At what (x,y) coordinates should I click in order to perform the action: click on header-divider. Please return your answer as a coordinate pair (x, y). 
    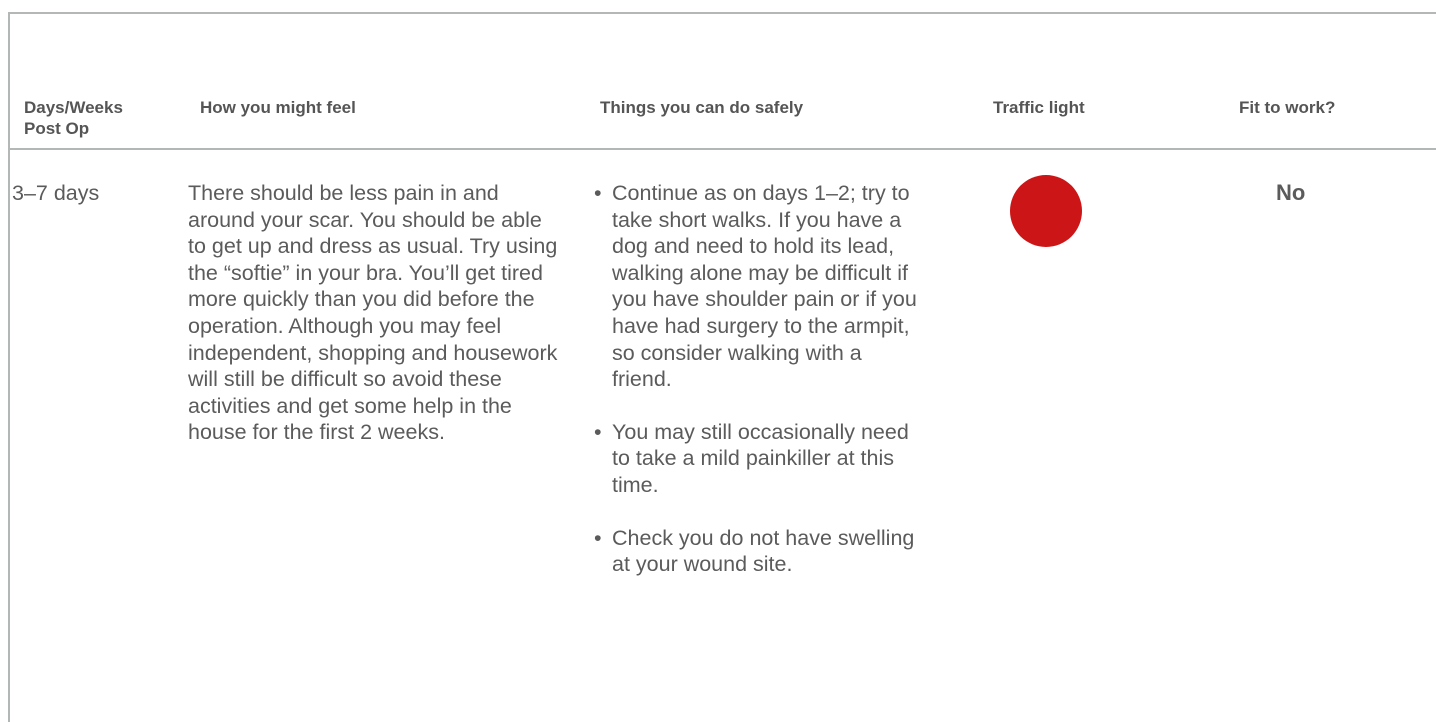
    Looking at the image, I should click on (723, 149).